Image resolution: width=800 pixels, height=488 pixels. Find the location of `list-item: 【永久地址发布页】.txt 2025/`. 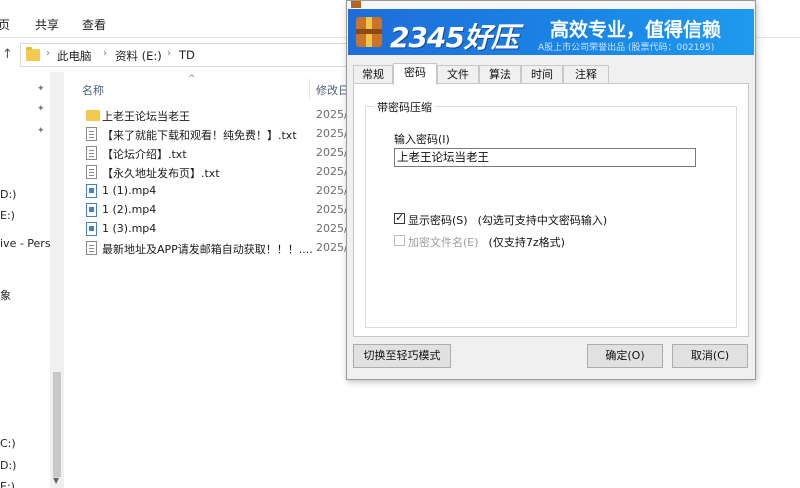

list-item: 【永久地址发布页】.txt 2025/ is located at coordinates (215, 172).